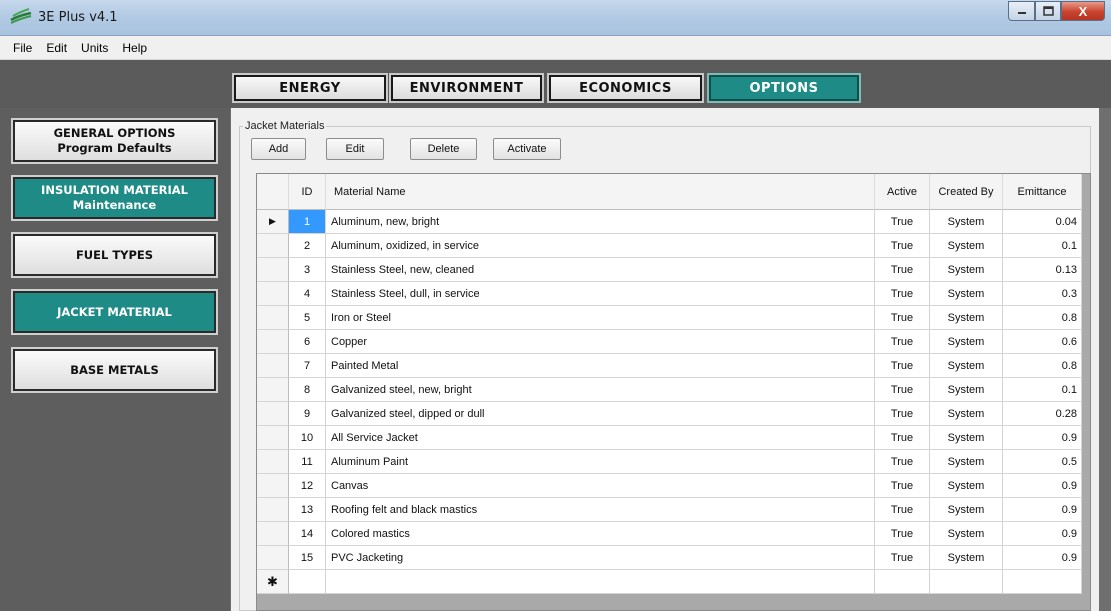  Describe the element at coordinates (466, 88) in the screenshot. I see `tab-environment: ENVIRONMENT` at that location.